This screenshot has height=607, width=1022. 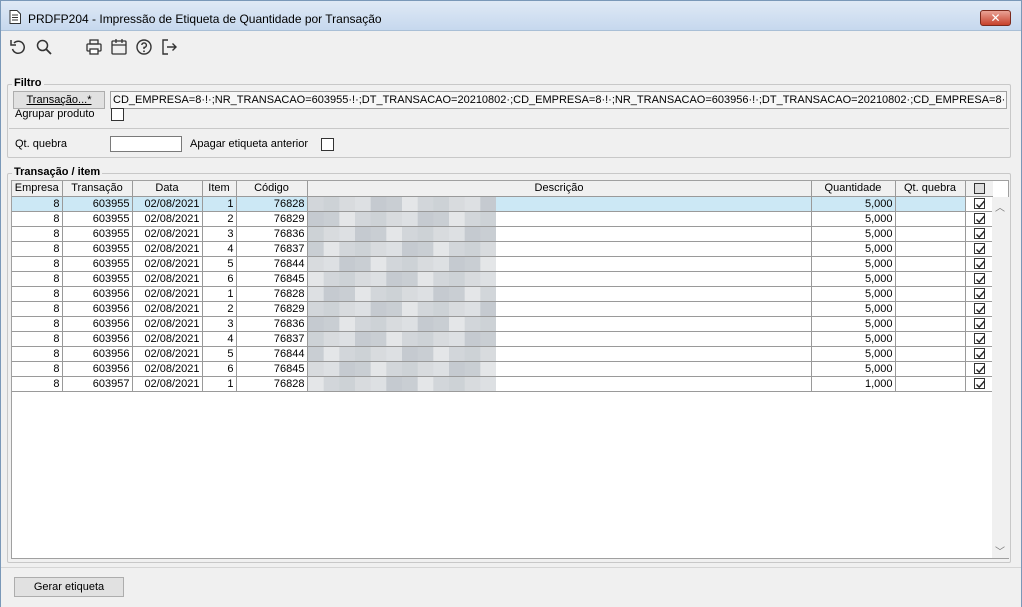 What do you see at coordinates (502, 339) in the screenshot?
I see `table-row: 8 603956 02/08/2021 4 76837 5,000` at bounding box center [502, 339].